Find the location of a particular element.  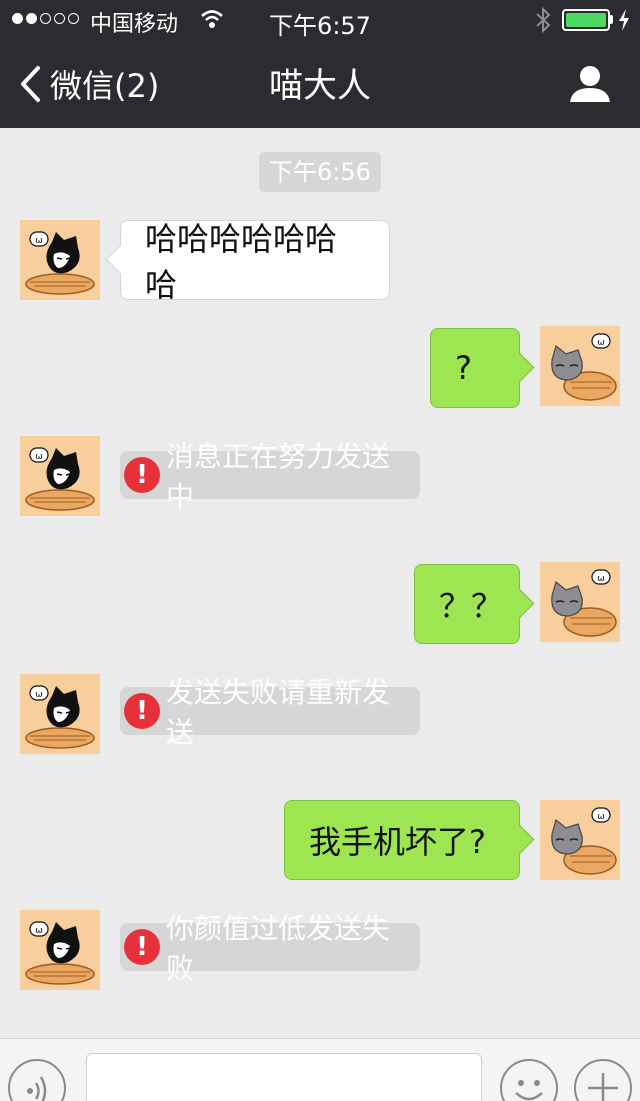

emoji-icon is located at coordinates (529, 1090).